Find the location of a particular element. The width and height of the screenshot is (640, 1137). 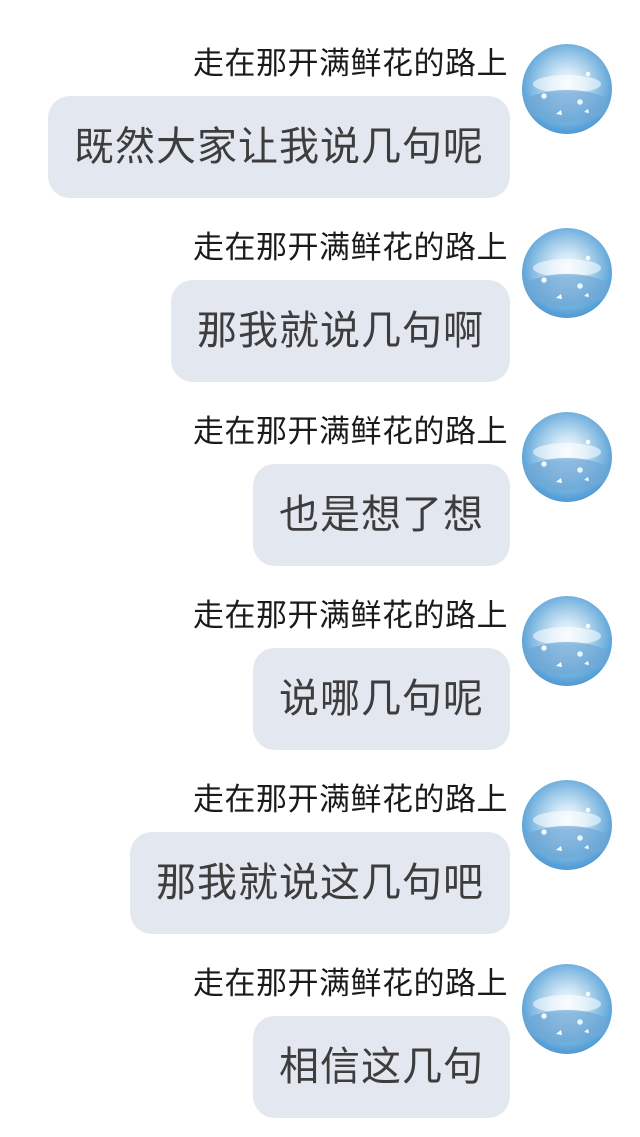

message-bubble: 也是想了想 is located at coordinates (381, 515).